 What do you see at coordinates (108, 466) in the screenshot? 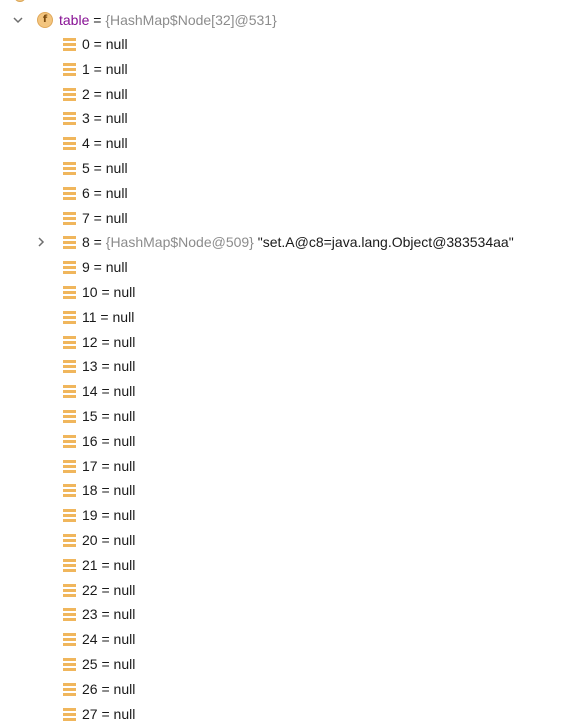
I see `tree-row-label: 17 = null` at bounding box center [108, 466].